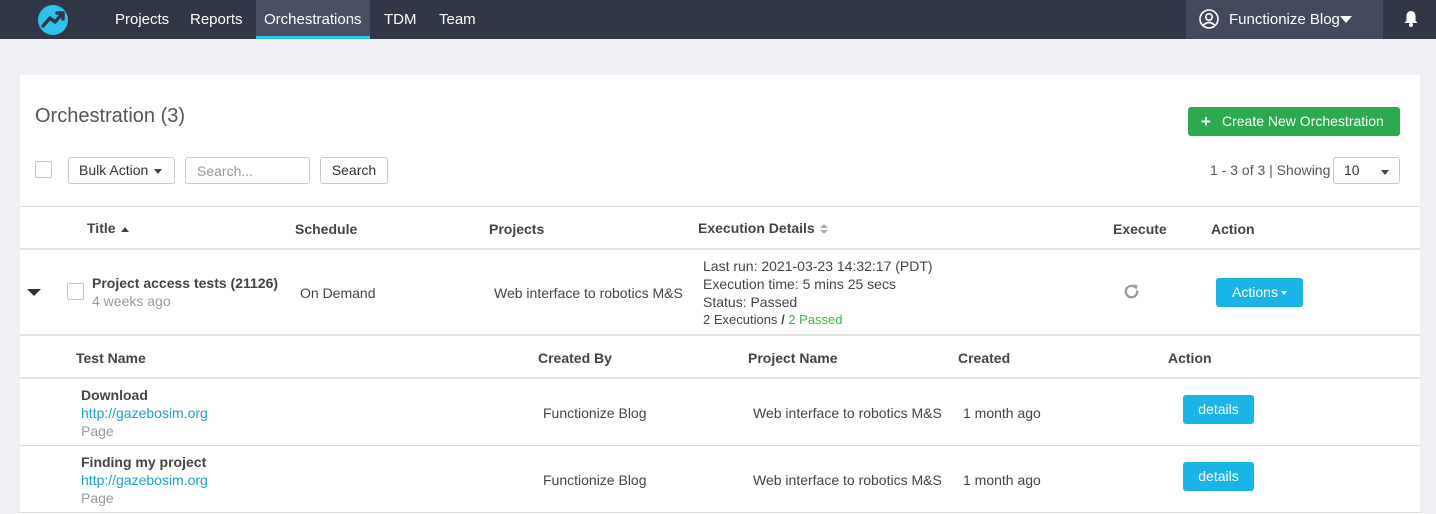 This screenshot has height=514, width=1436. Describe the element at coordinates (75, 291) in the screenshot. I see `row-checkbox` at that location.